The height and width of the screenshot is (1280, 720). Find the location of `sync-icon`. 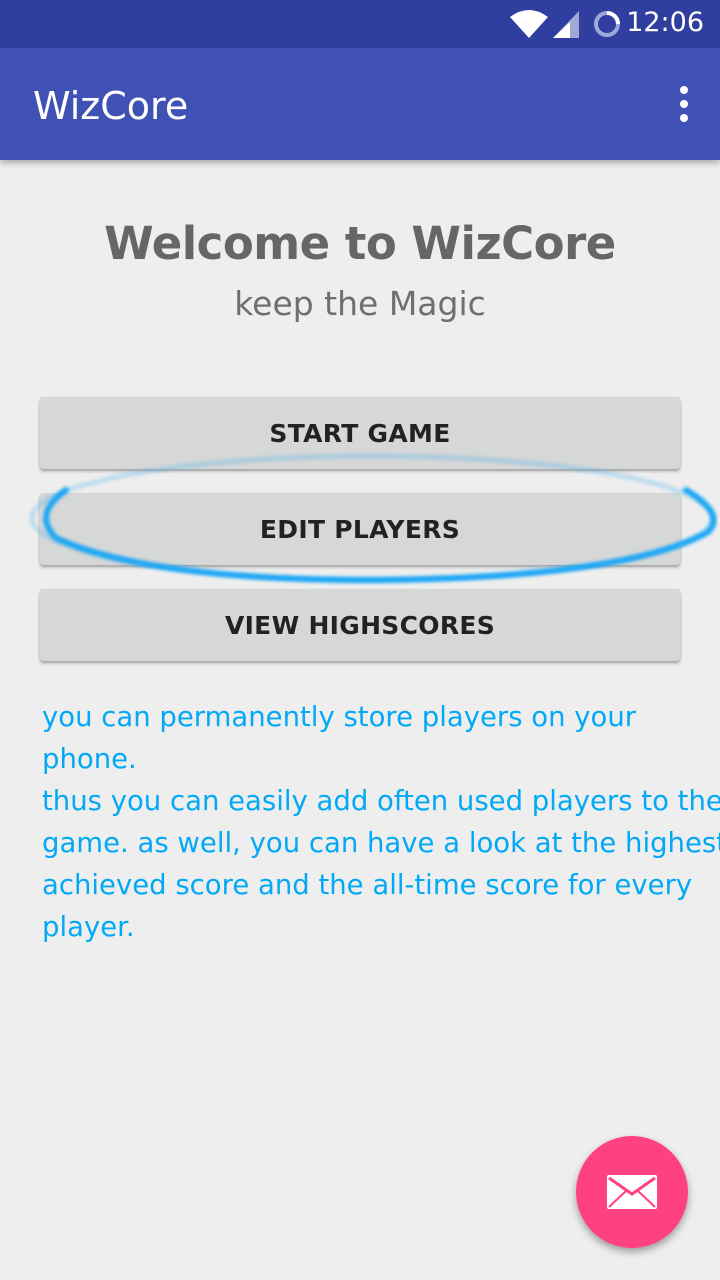

sync-icon is located at coordinates (607, 24).